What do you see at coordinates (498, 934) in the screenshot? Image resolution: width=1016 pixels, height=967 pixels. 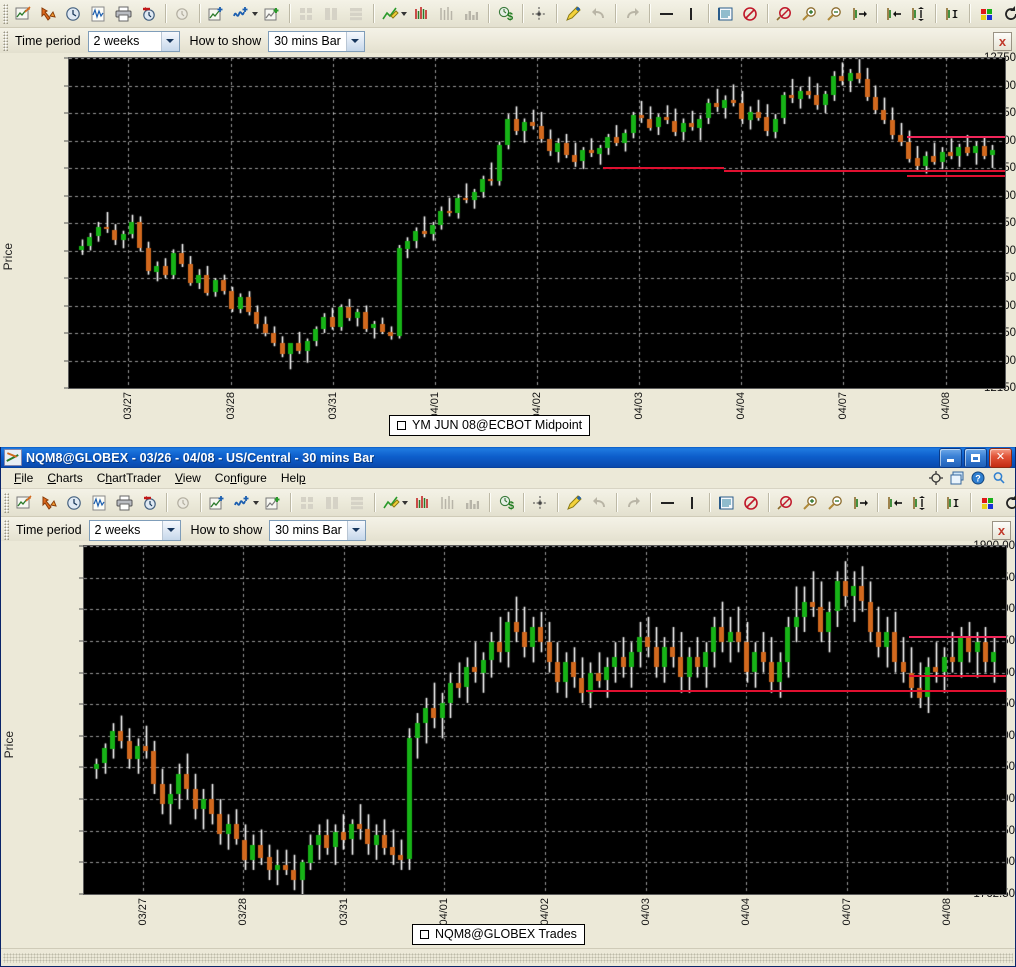 I see `legend-bottom: NQM8@GLOBEX Trades` at bounding box center [498, 934].